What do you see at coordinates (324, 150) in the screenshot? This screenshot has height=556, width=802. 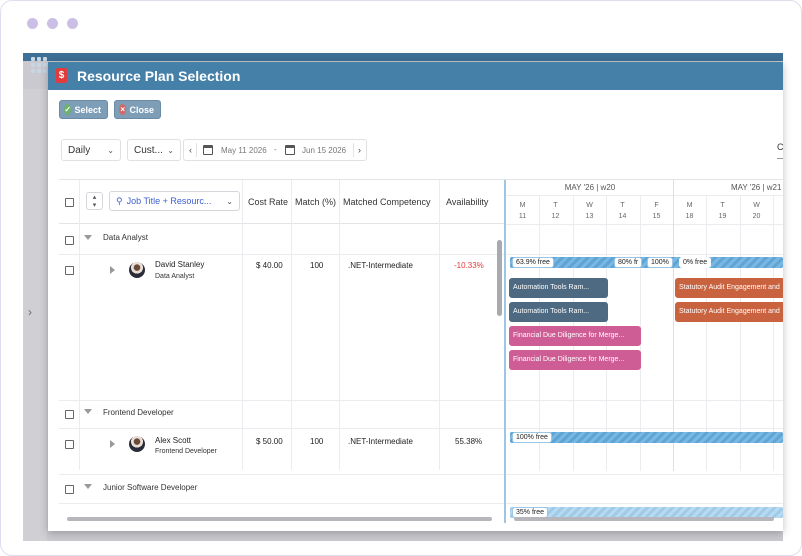 I see `end-date: Jun 15 2026` at bounding box center [324, 150].